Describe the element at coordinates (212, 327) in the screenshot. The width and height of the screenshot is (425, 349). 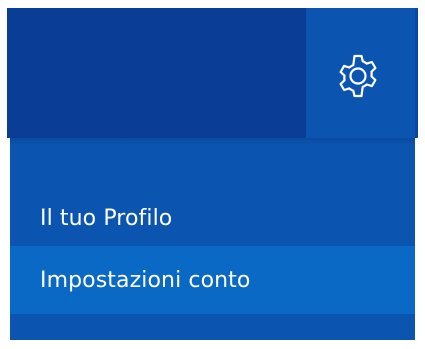
I see `dropdown-footer-space` at that location.